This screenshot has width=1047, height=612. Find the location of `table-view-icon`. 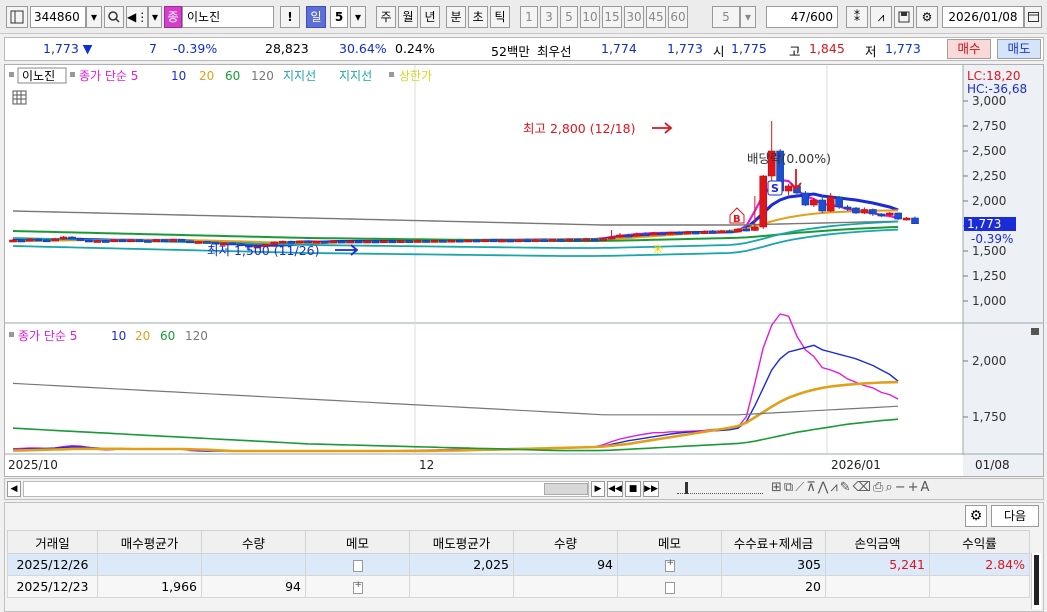

table-view-icon is located at coordinates (19, 97).